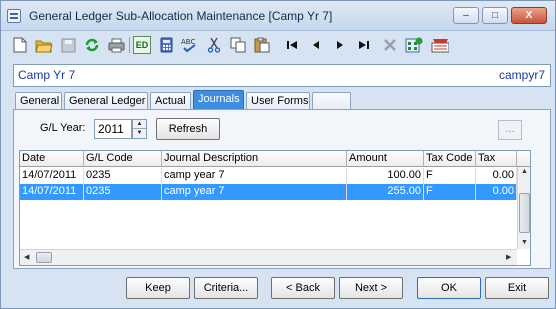 The height and width of the screenshot is (309, 556). What do you see at coordinates (262, 45) in the screenshot?
I see `paste-icon` at bounding box center [262, 45].